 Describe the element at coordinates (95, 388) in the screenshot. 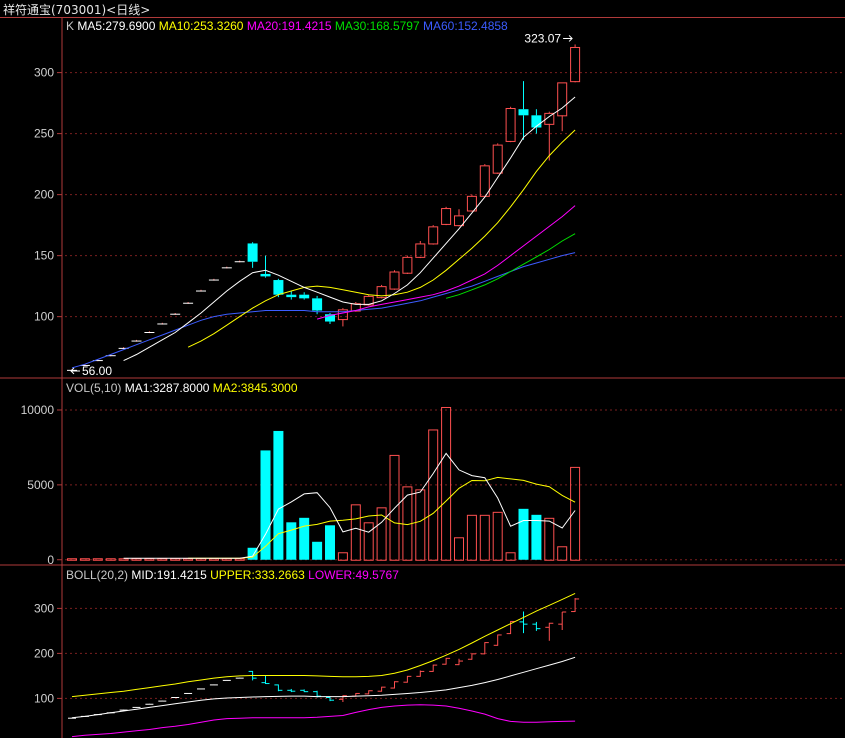

I see `volume-header-prefix: VOL(5,10)` at that location.